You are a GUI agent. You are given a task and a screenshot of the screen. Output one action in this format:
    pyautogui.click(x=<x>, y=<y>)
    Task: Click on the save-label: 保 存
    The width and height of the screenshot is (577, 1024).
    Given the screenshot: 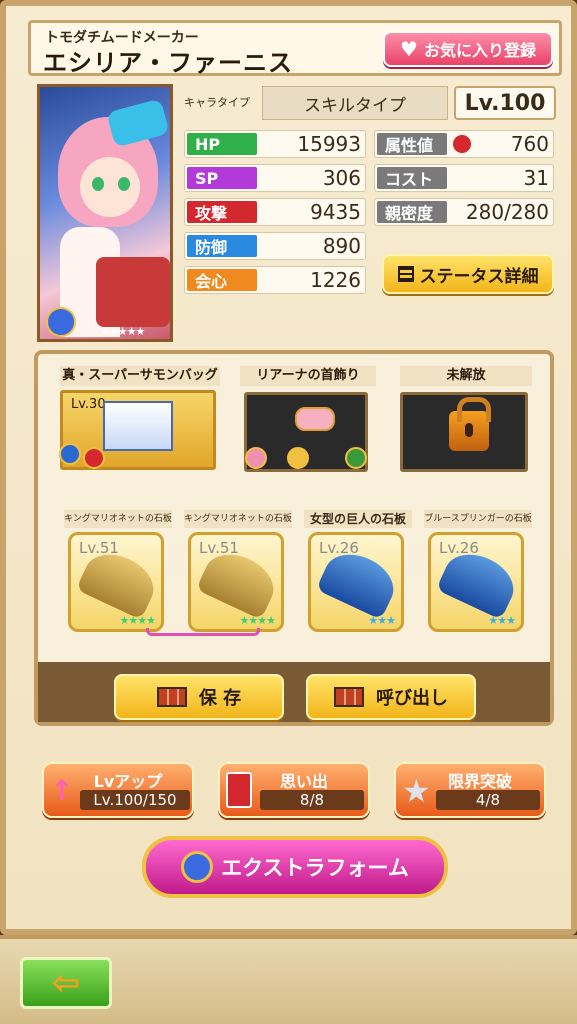 What is the action you would take?
    pyautogui.click(x=220, y=698)
    